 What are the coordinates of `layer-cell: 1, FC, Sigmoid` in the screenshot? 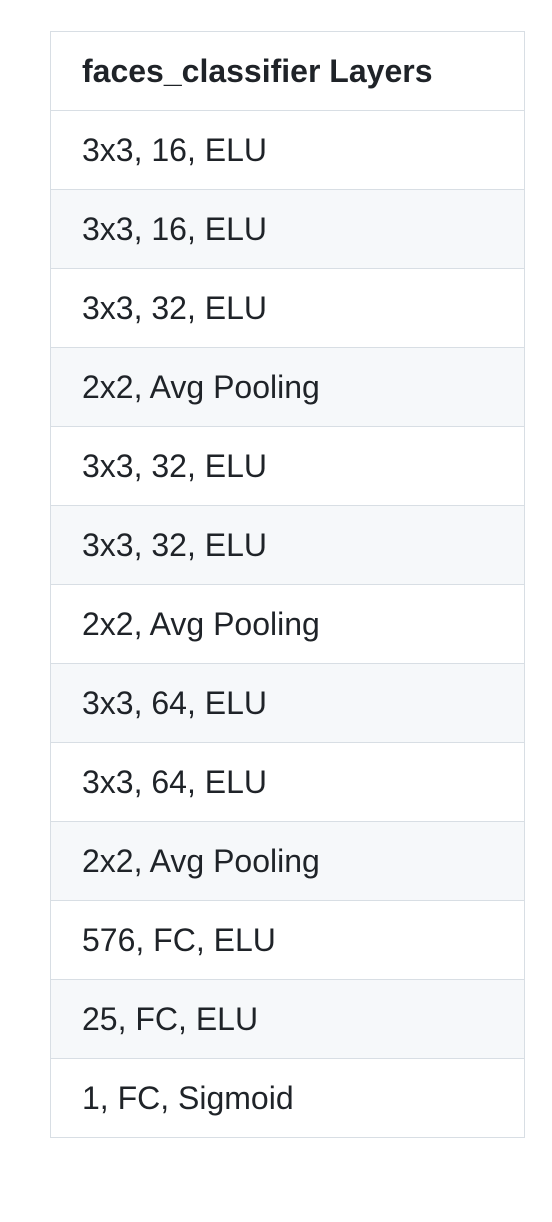 It's located at (287, 1098).